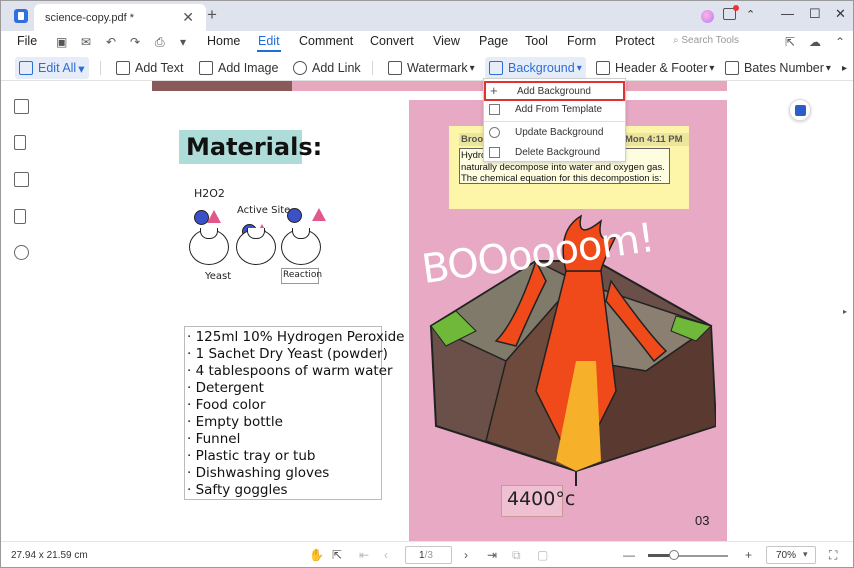 Image resolution: width=854 pixels, height=568 pixels. What do you see at coordinates (20, 142) in the screenshot?
I see `bookmark-icon` at bounding box center [20, 142].